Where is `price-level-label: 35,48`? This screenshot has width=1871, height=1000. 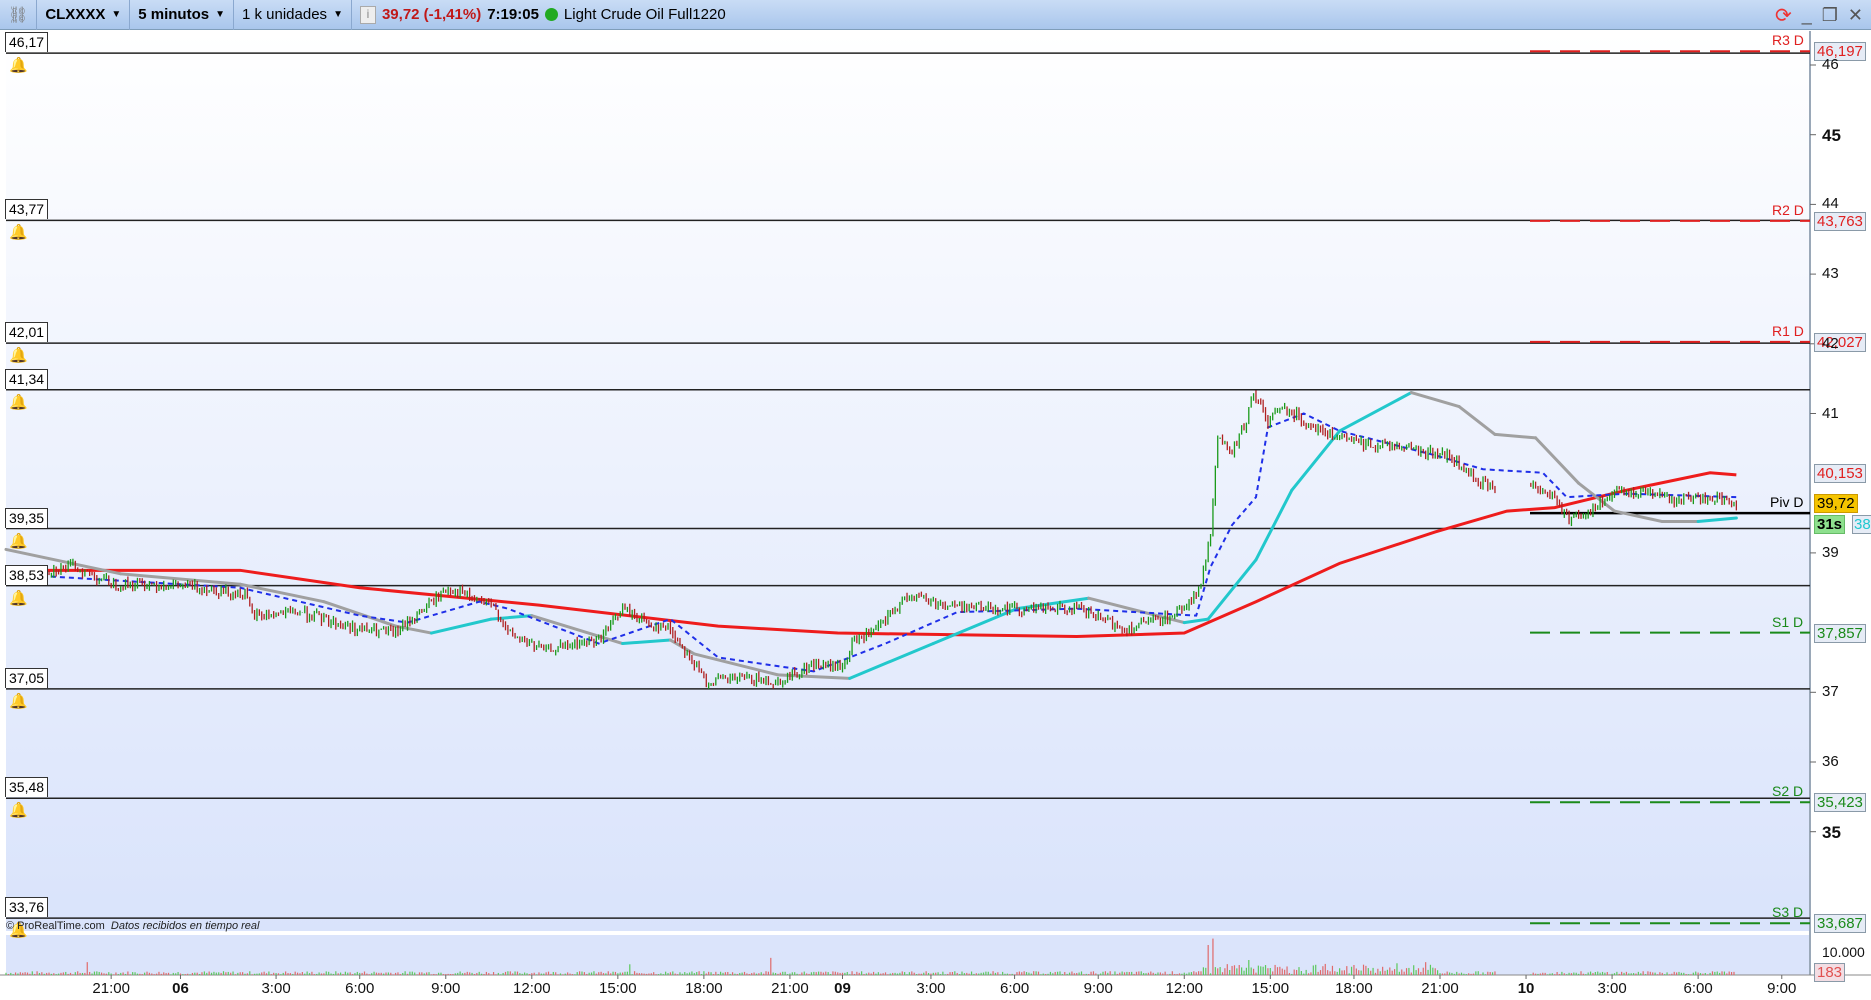
price-level-label: 35,48 is located at coordinates (27, 787).